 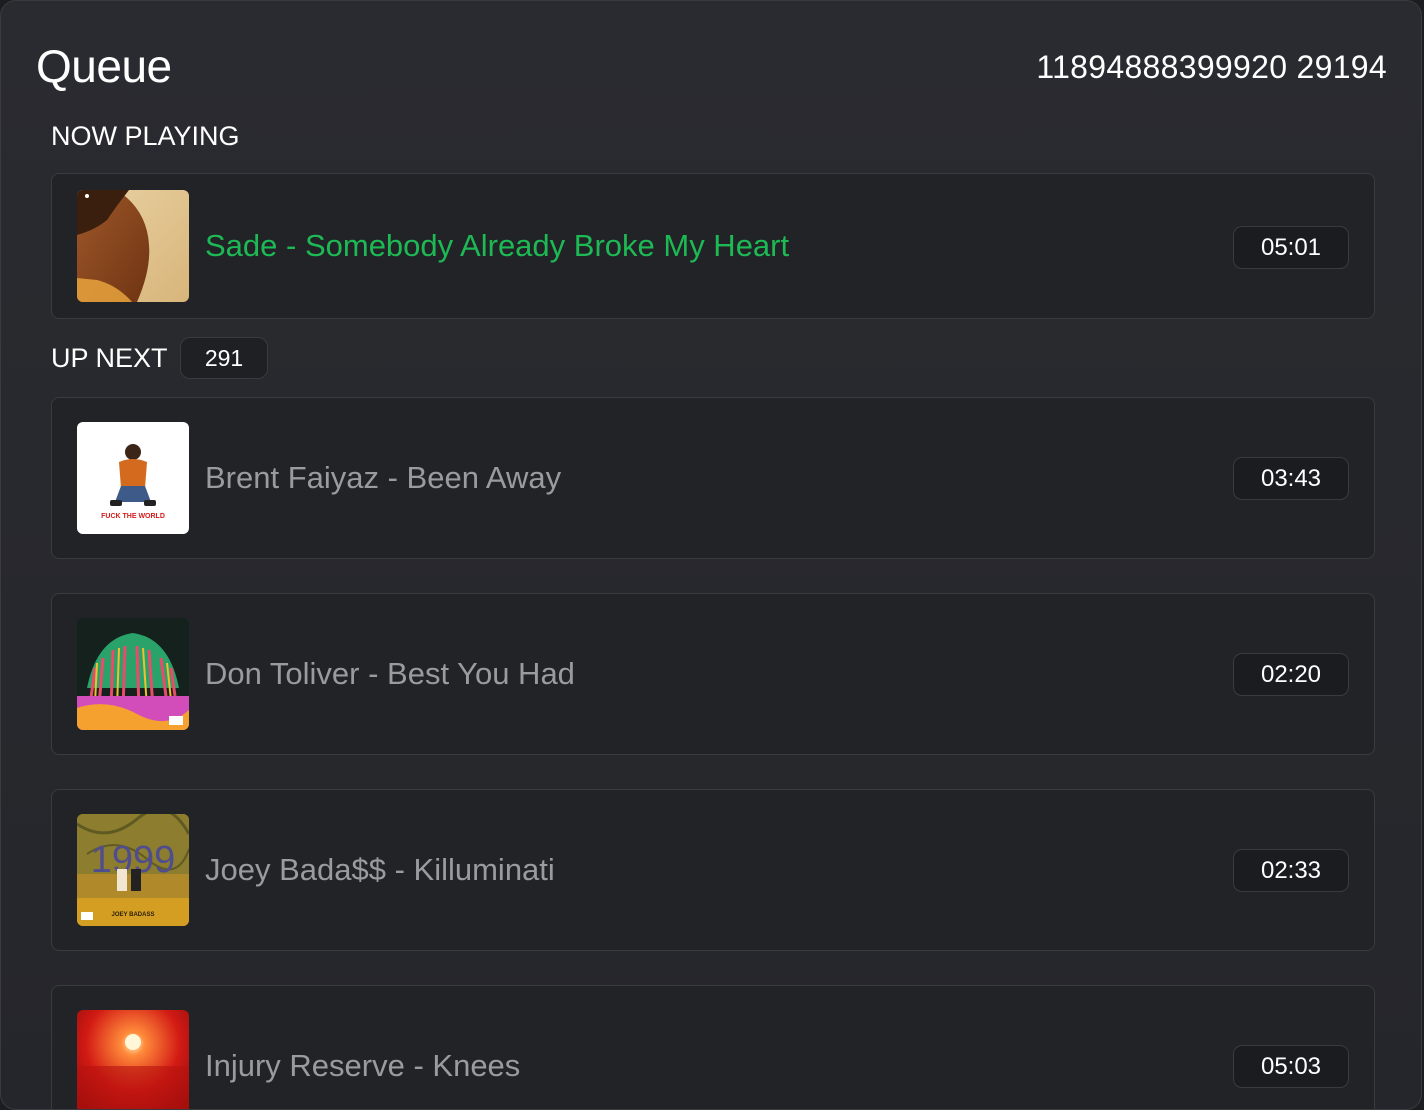 I want to click on page-title: Queue, so click(x=104, y=66).